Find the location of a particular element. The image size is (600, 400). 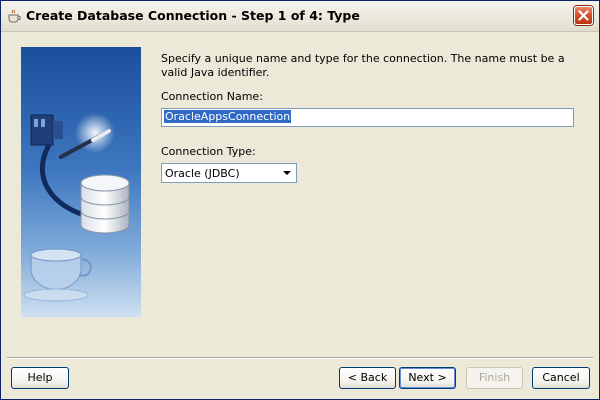

close-icon is located at coordinates (583, 15).